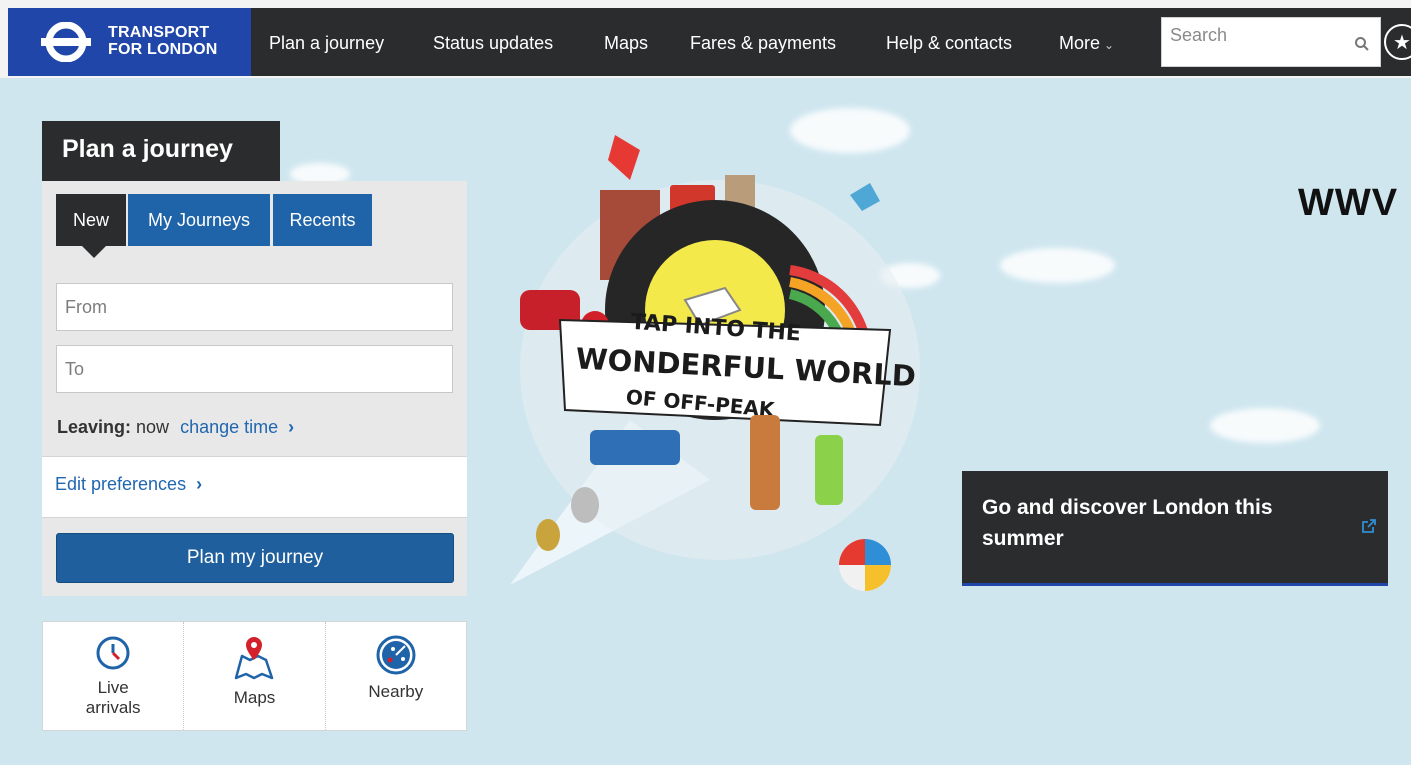 This screenshot has width=1411, height=765. I want to click on promo-text: Go and discover London this summer, so click(1127, 523).